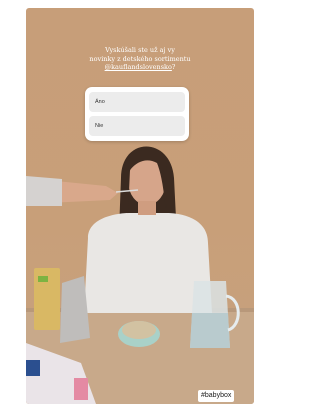  I want to click on question-line1: Vyskúšali ste už aj vy, so click(140, 50).